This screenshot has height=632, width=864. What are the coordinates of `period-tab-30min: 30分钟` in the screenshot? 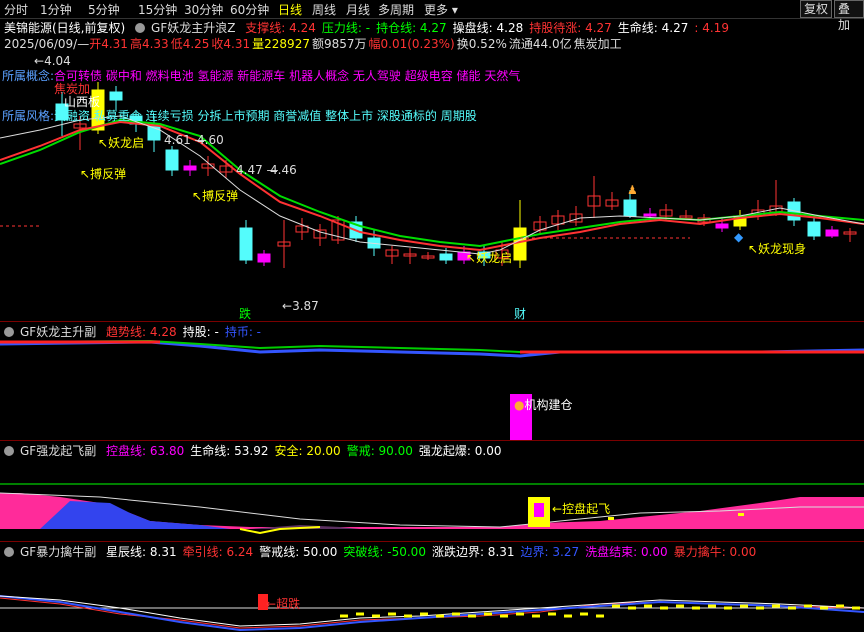 It's located at (203, 9).